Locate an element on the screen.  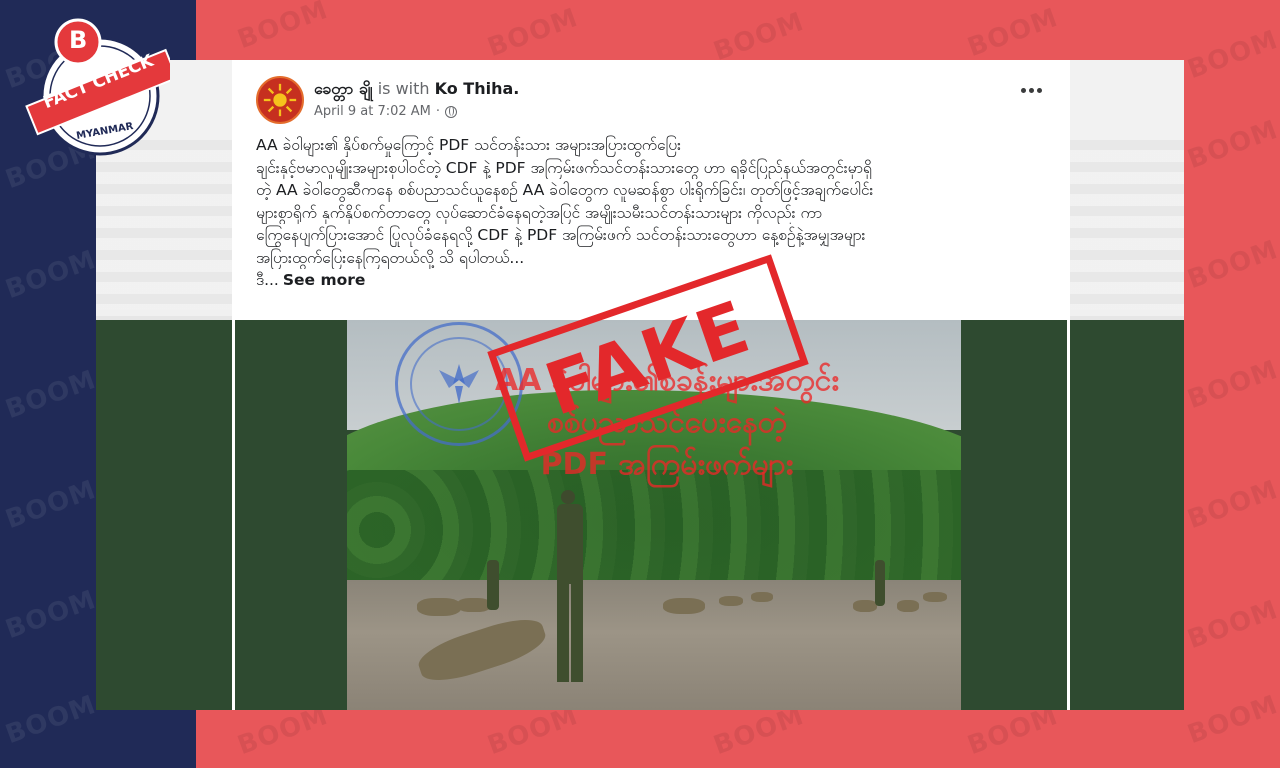
timestamp-link: April 9 at 7:02 AM is located at coordinates (372, 111).